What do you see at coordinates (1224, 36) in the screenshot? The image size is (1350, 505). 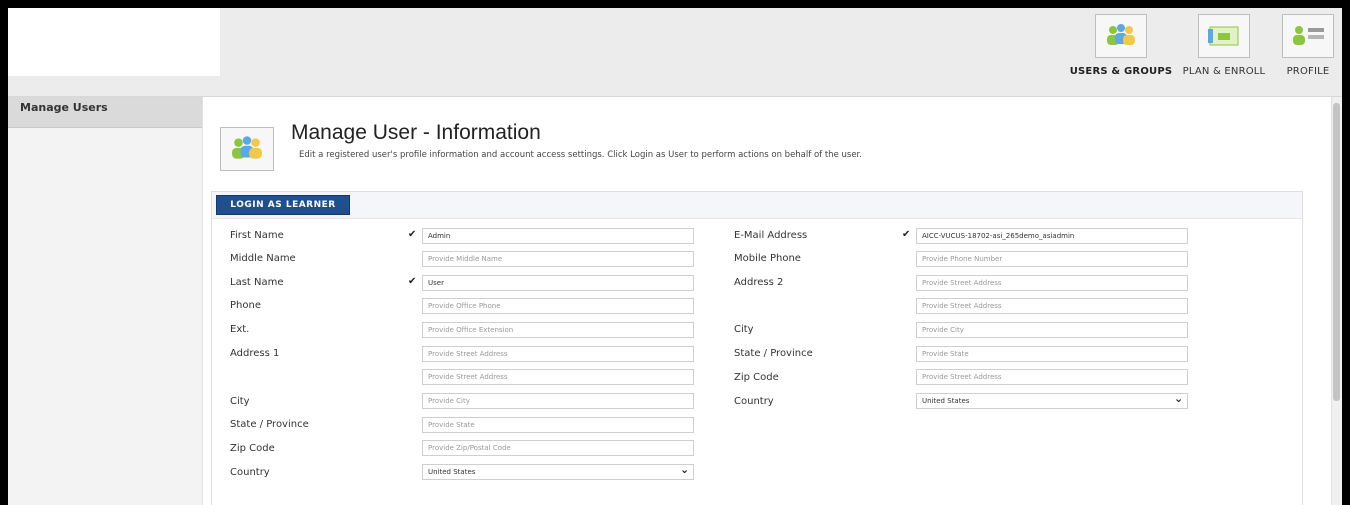 I see `plan-icon` at bounding box center [1224, 36].